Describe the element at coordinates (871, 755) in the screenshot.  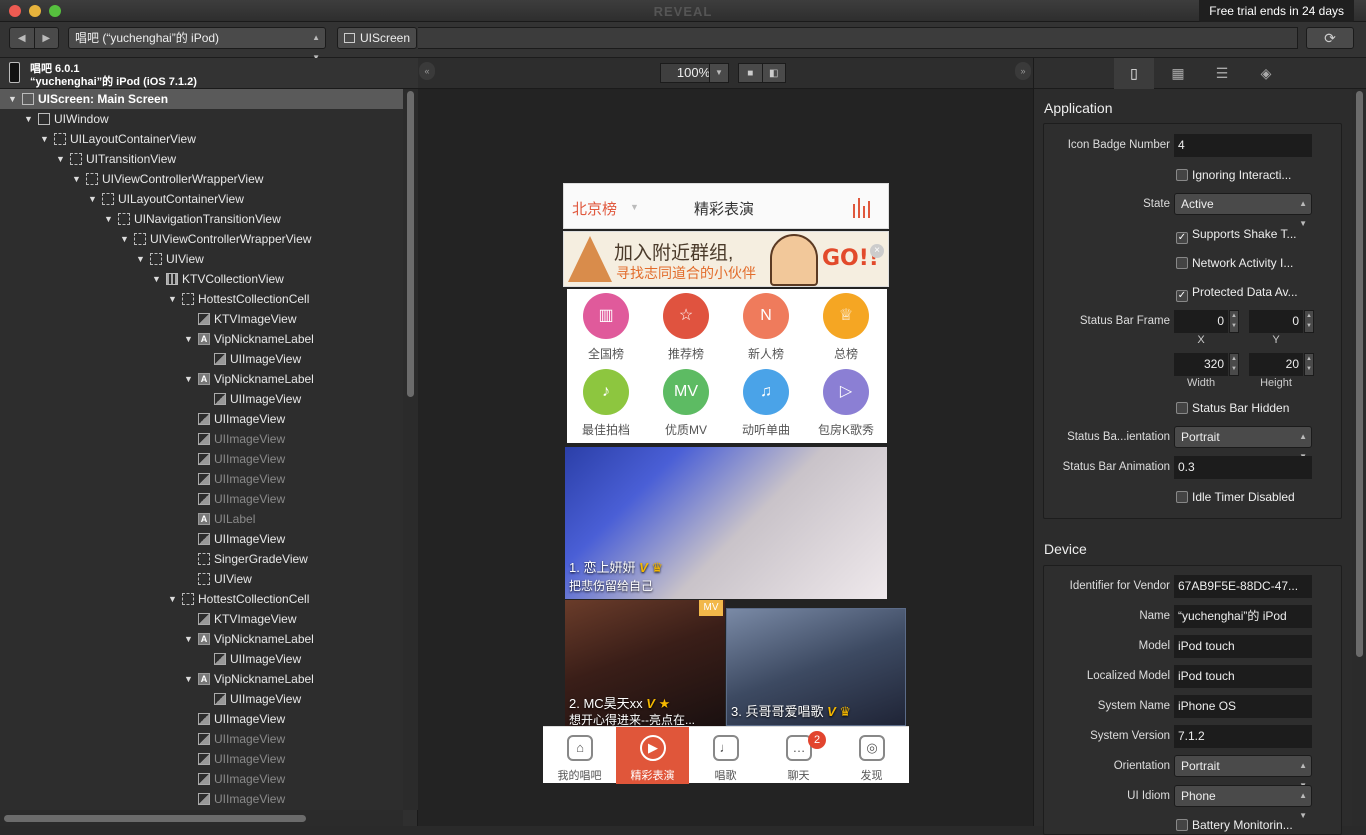
I see `tab-item: ◎ 发现` at that location.